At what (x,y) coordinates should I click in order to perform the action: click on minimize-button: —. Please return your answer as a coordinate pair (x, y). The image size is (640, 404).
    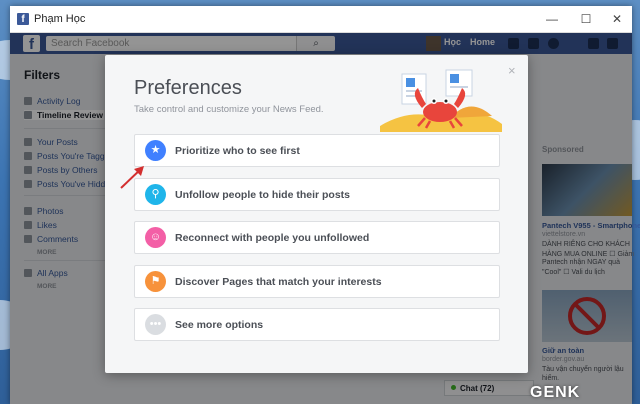
    Looking at the image, I should click on (552, 19).